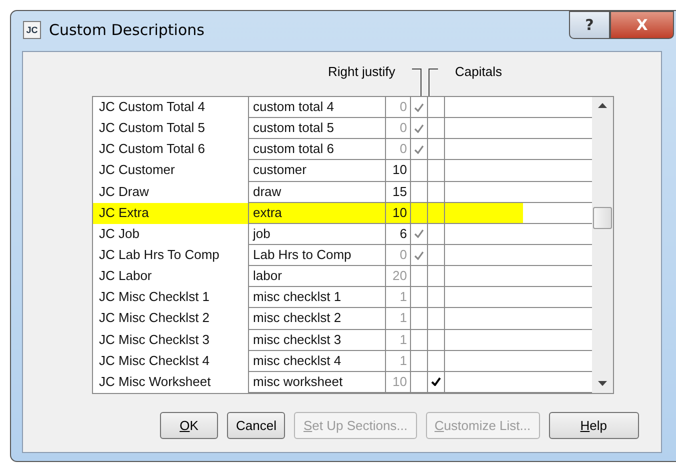  I want to click on column-header: Right justify, so click(362, 71).